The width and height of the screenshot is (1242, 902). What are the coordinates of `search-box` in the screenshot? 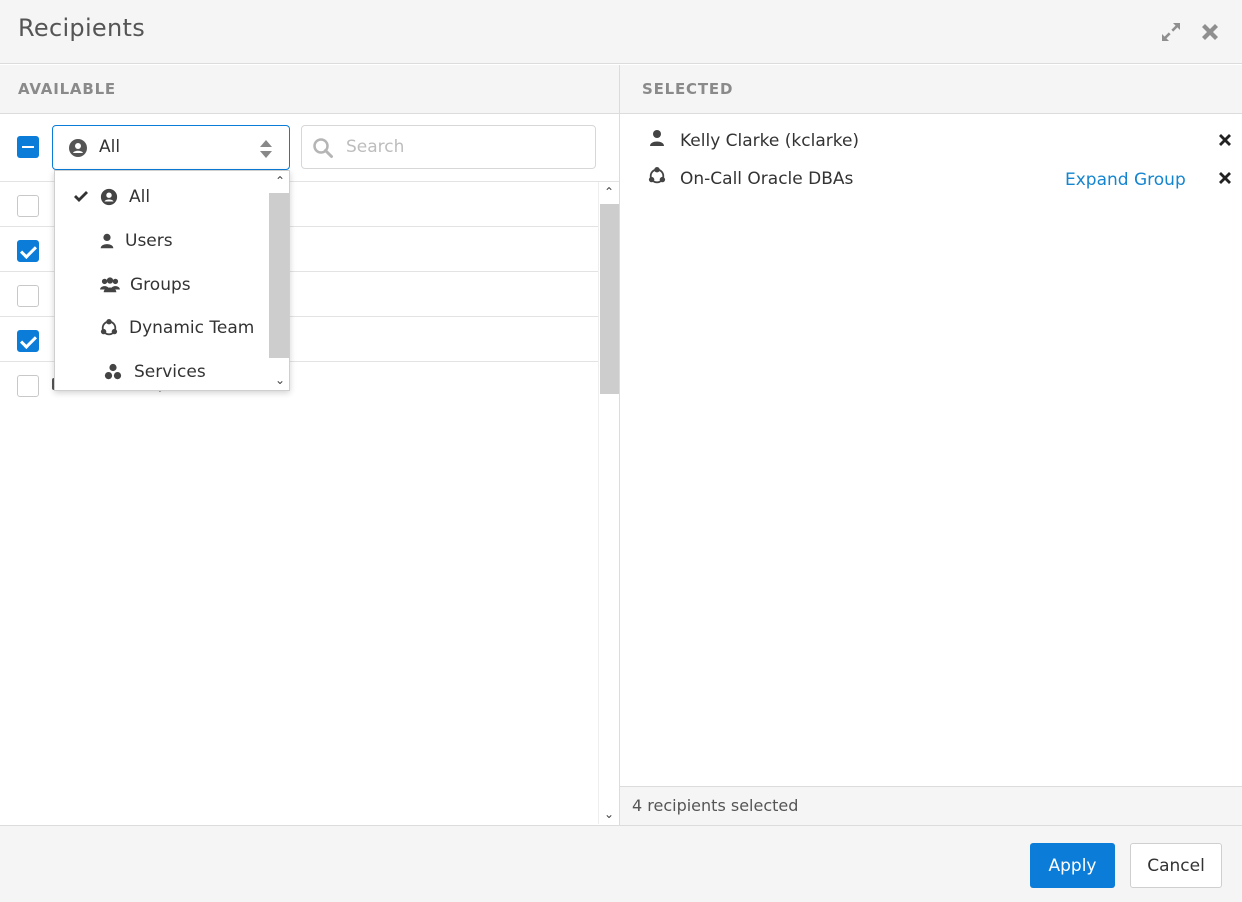 It's located at (448, 147).